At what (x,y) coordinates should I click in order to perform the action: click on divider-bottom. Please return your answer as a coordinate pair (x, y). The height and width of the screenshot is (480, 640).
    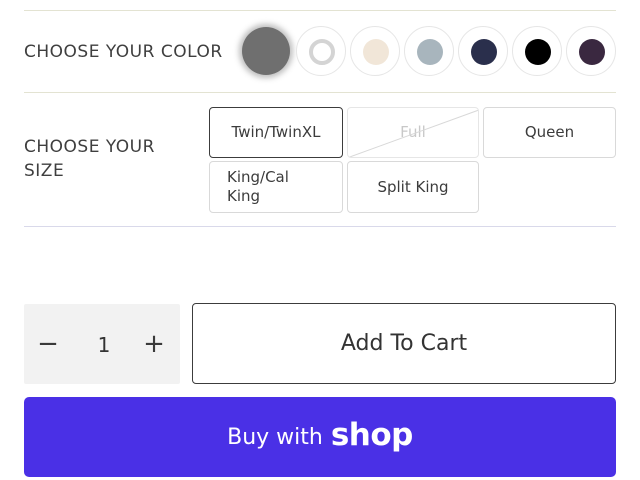
    Looking at the image, I should click on (320, 226).